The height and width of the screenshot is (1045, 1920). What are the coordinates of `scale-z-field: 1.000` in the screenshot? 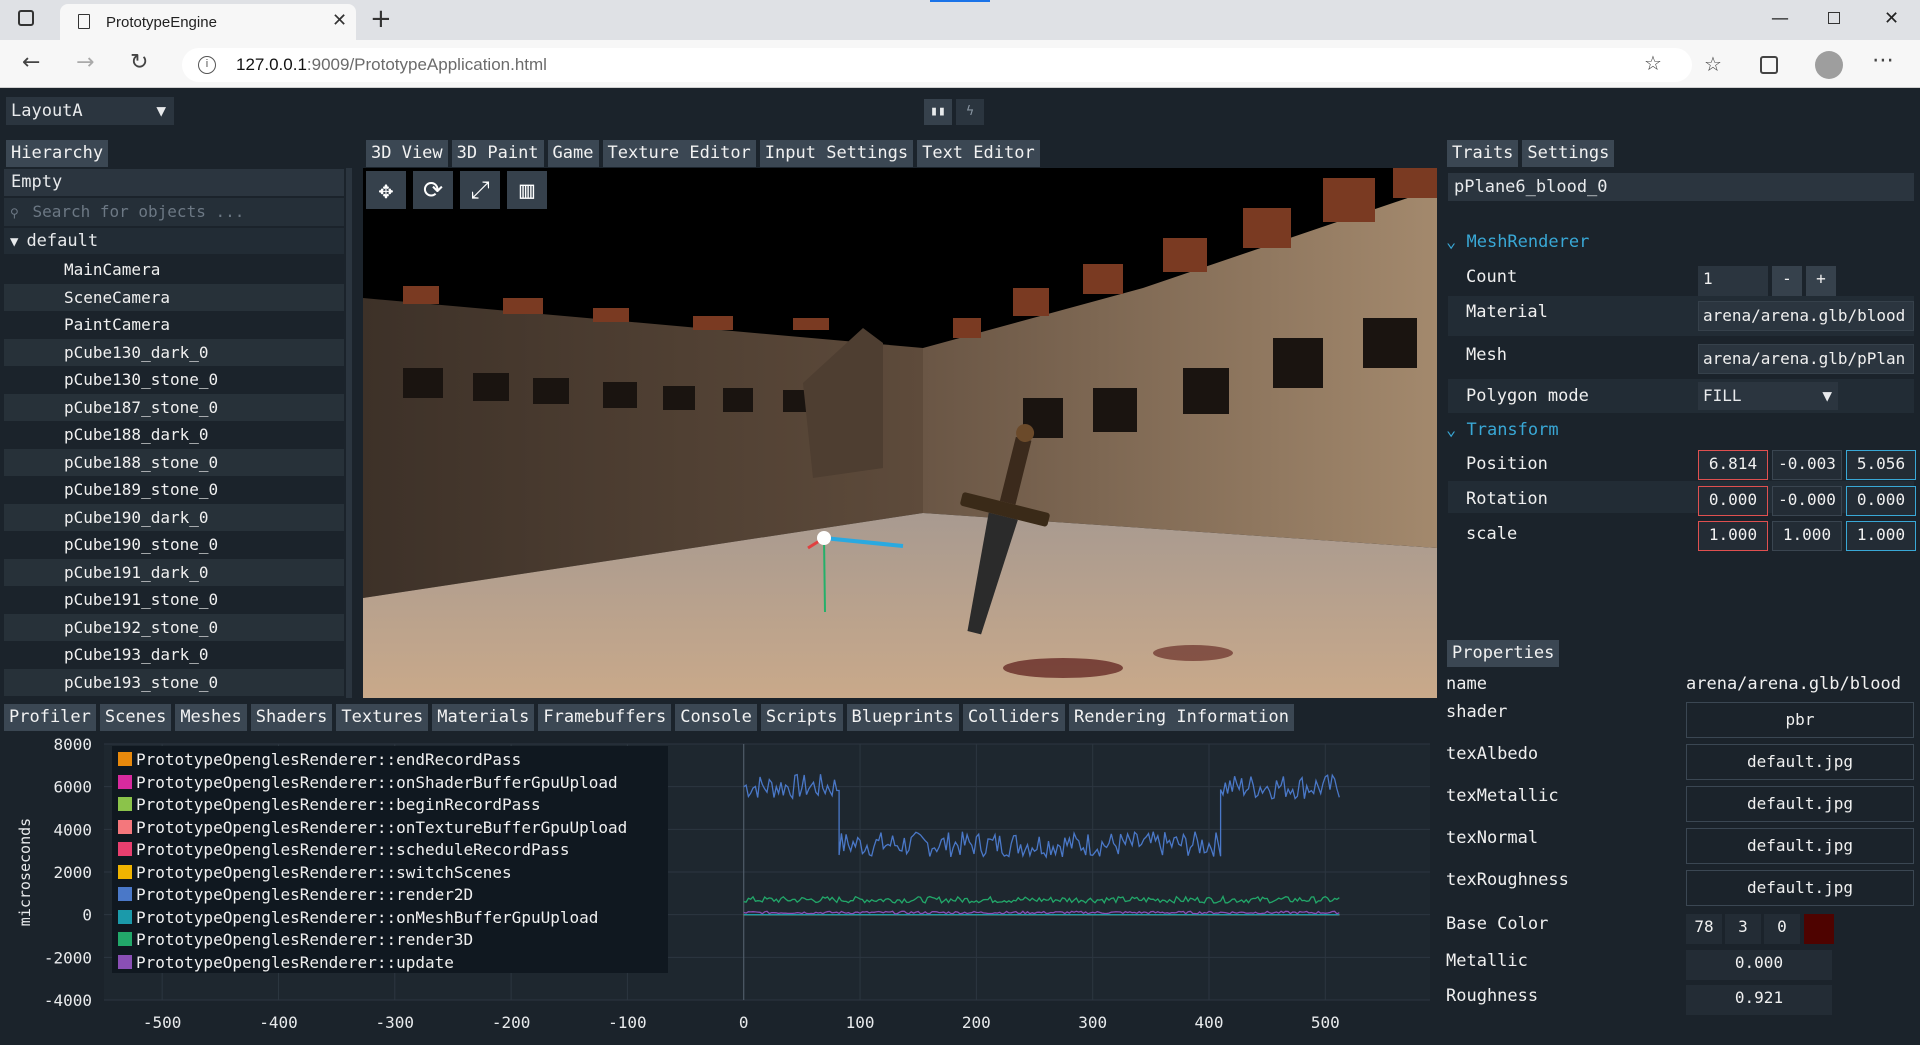 It's located at (1881, 536).